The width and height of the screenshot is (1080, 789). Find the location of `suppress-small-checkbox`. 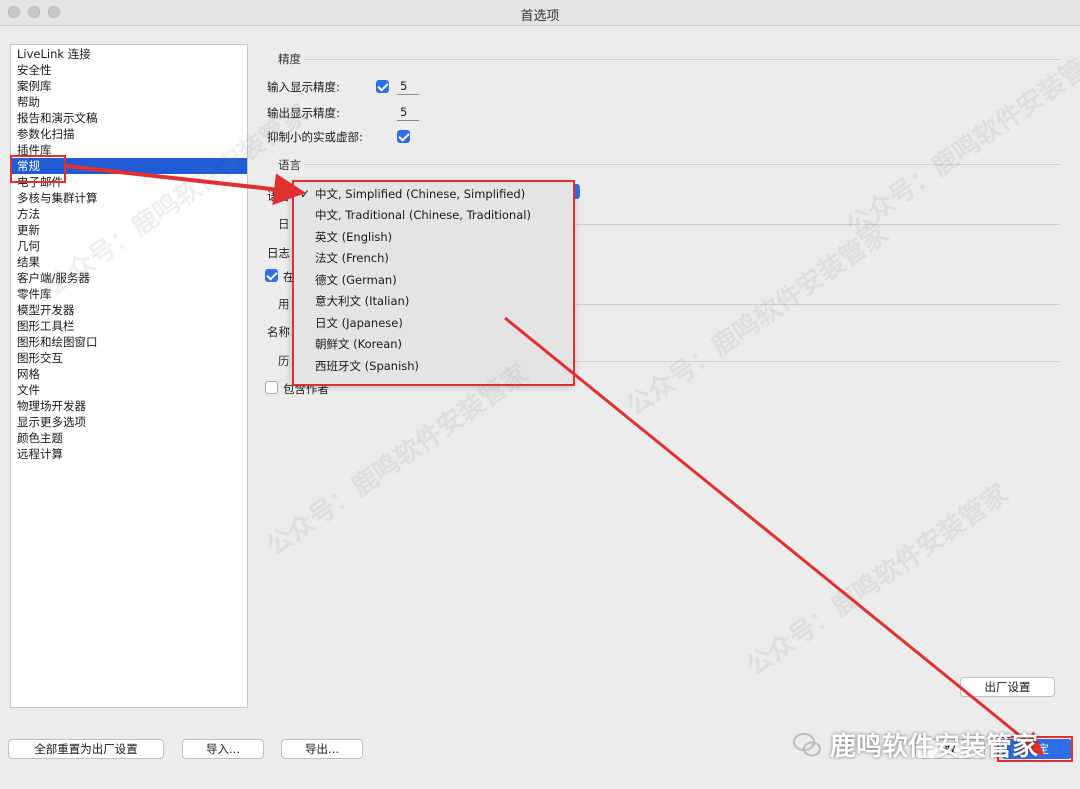

suppress-small-checkbox is located at coordinates (403, 136).